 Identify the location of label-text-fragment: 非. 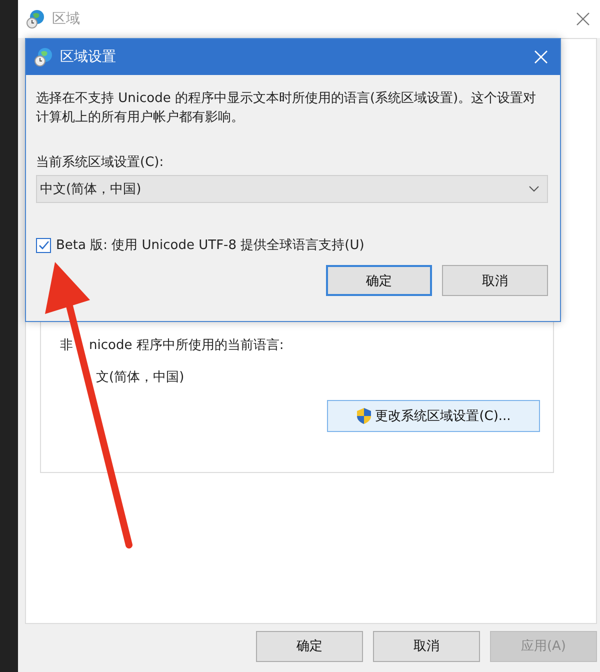
(66, 345).